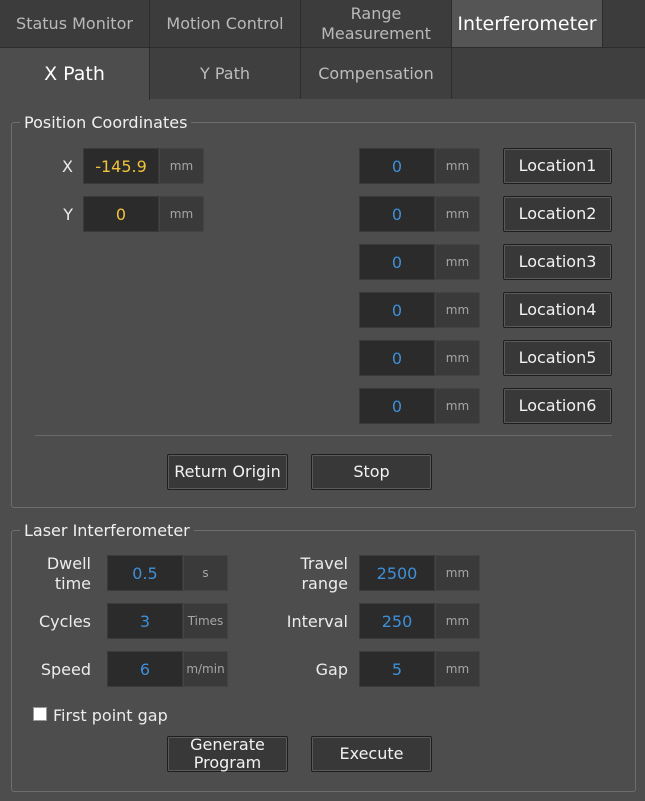 Image resolution: width=645 pixels, height=801 pixels. I want to click on tab-y-path: Y Path, so click(225, 73).